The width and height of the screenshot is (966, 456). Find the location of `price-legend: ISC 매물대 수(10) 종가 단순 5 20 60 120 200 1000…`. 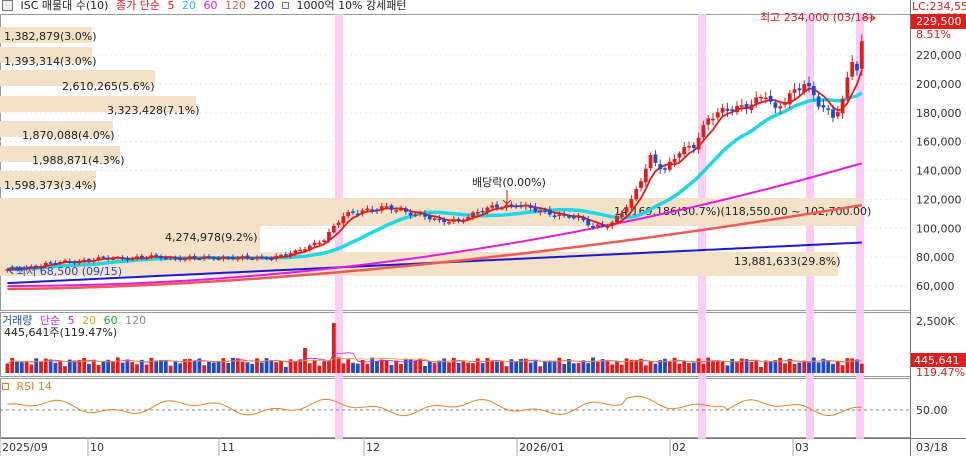

price-legend: ISC 매물대 수(10) 종가 단순 5 20 60 120 200 1000… is located at coordinates (206, 7).